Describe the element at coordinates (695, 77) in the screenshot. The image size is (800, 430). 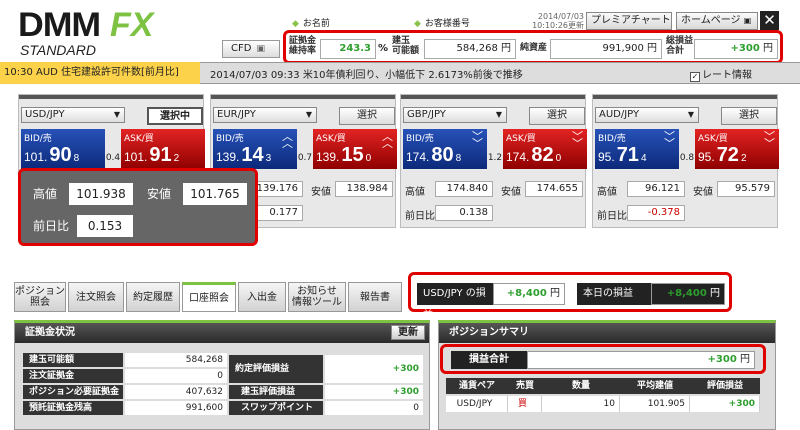
I see `checkbox-icon: ✓` at that location.